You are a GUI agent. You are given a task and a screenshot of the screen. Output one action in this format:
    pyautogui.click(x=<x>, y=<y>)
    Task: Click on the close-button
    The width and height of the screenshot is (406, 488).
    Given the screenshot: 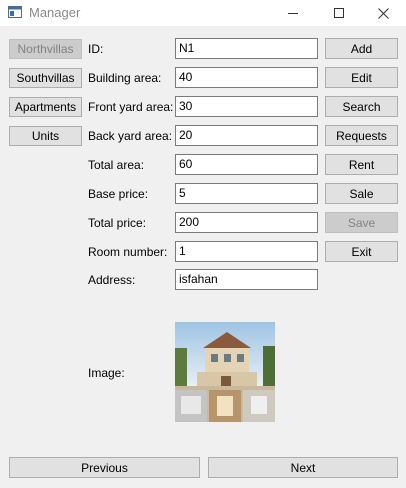 What is the action you would take?
    pyautogui.click(x=383, y=13)
    